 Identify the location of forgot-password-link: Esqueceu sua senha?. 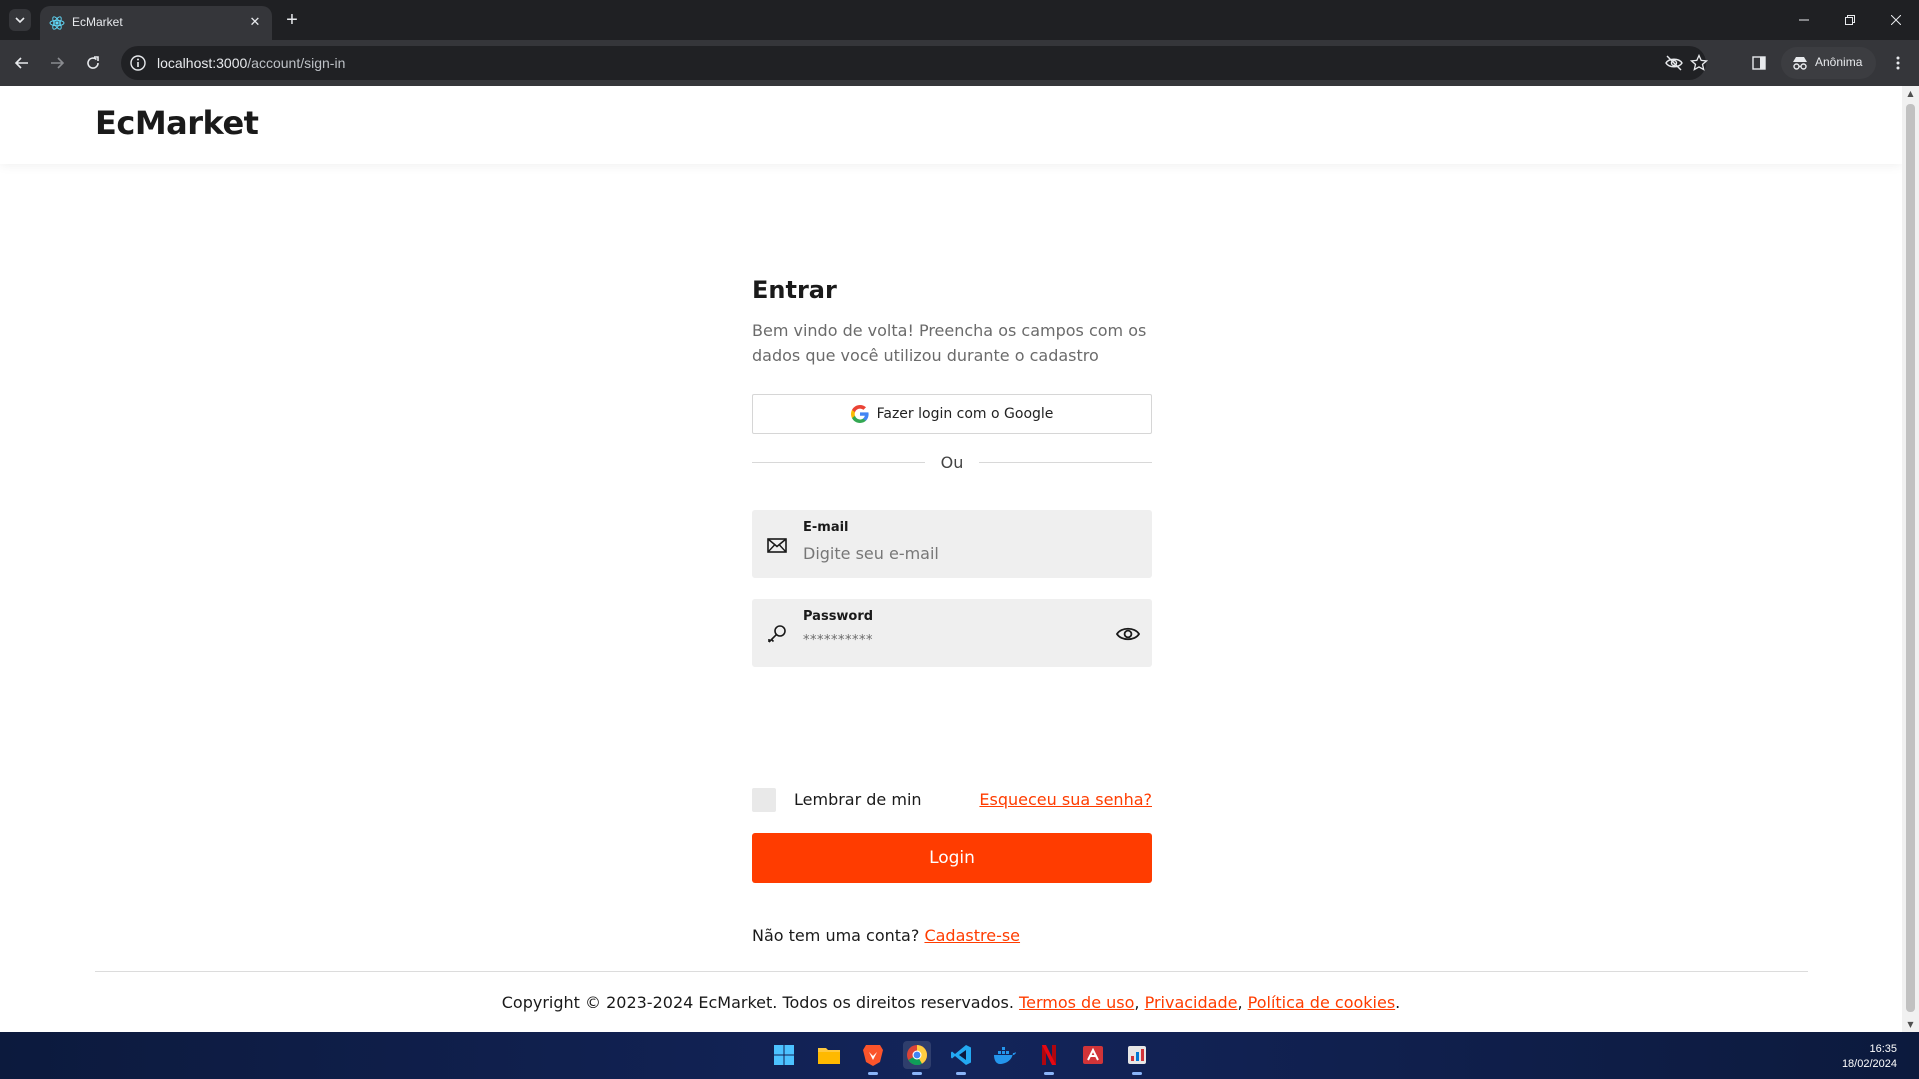
(1065, 799).